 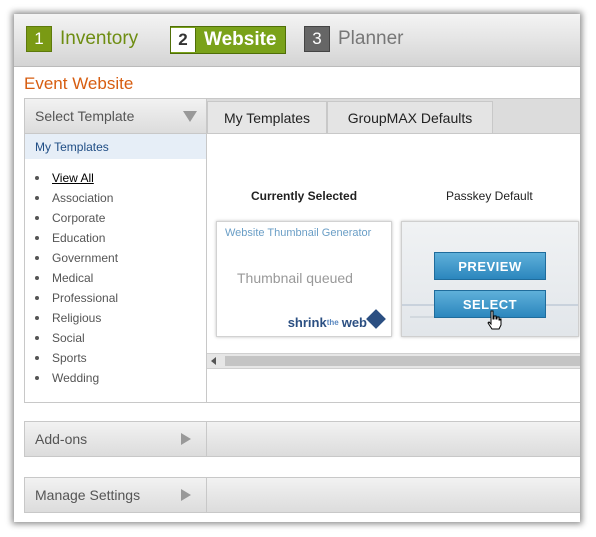 What do you see at coordinates (75, 378) in the screenshot?
I see `category-link: Wedding` at bounding box center [75, 378].